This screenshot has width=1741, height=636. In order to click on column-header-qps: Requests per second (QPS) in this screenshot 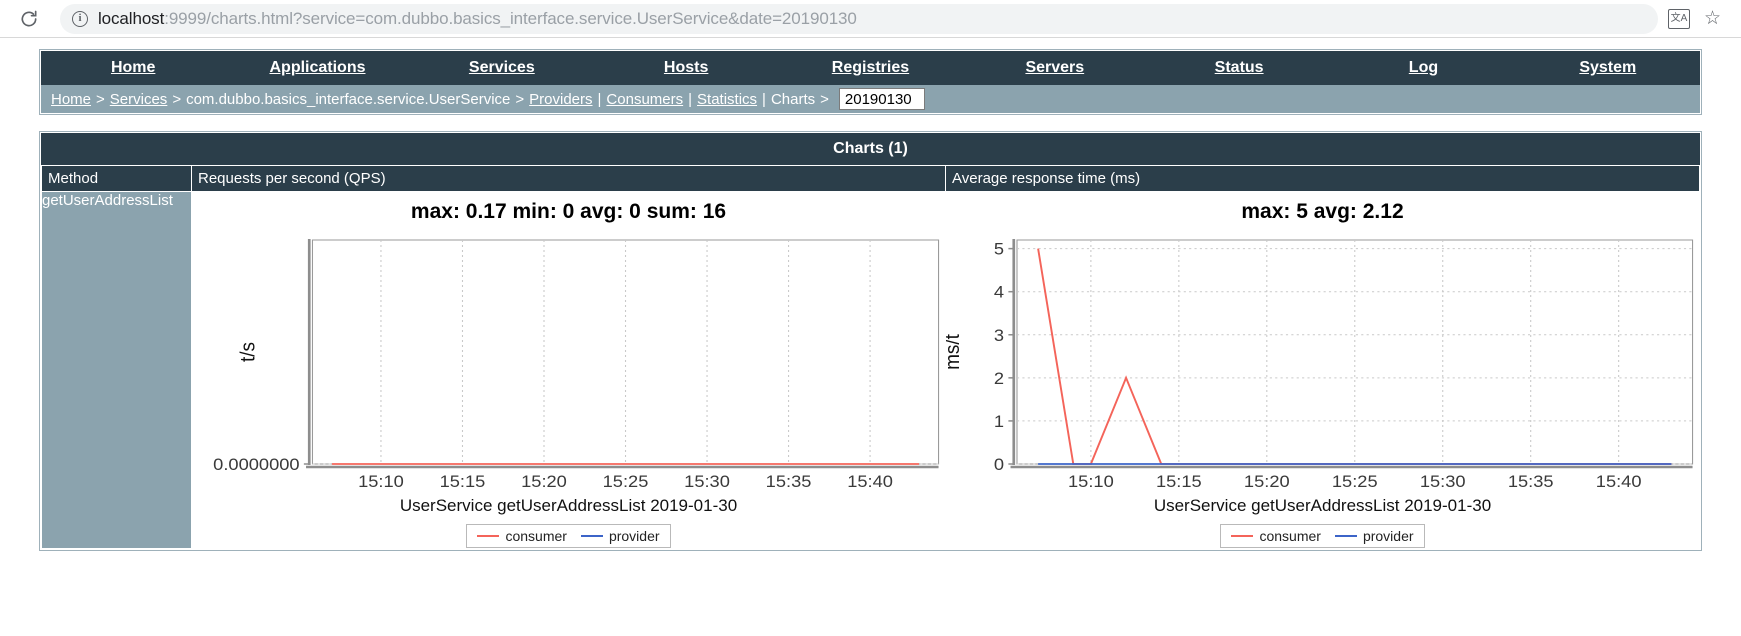, I will do `click(568, 178)`.